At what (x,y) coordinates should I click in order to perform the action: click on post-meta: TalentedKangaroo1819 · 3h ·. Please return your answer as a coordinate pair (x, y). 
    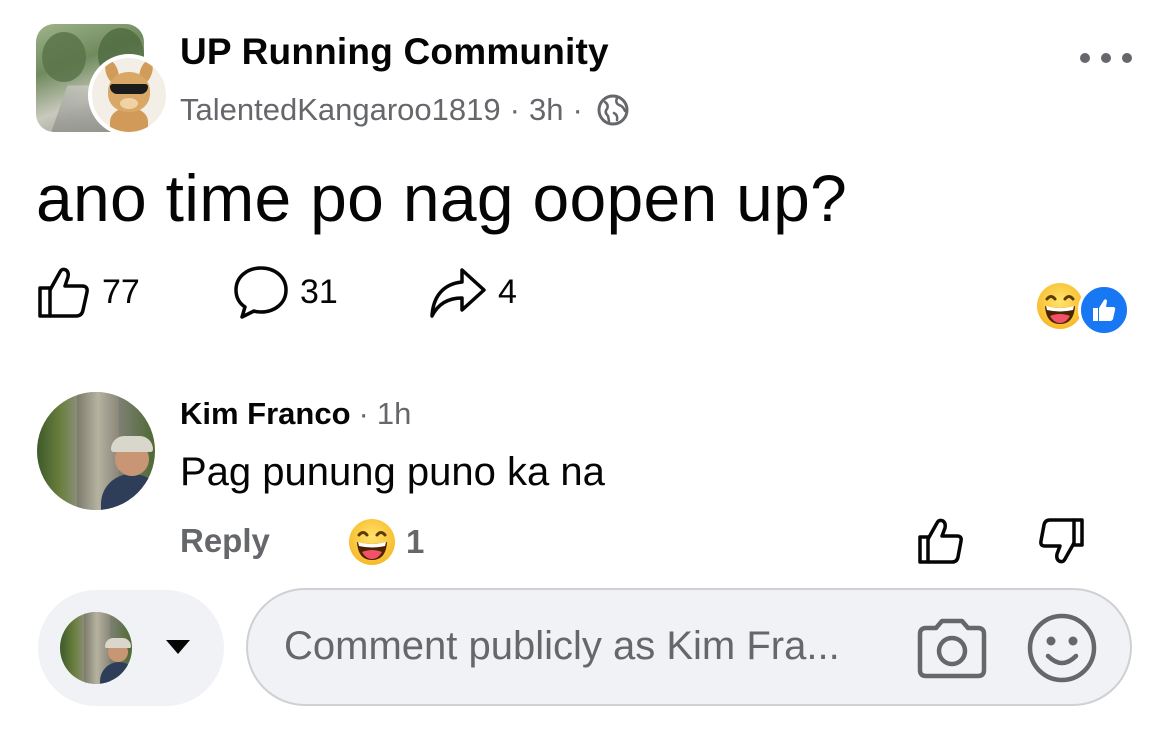
    Looking at the image, I should click on (405, 110).